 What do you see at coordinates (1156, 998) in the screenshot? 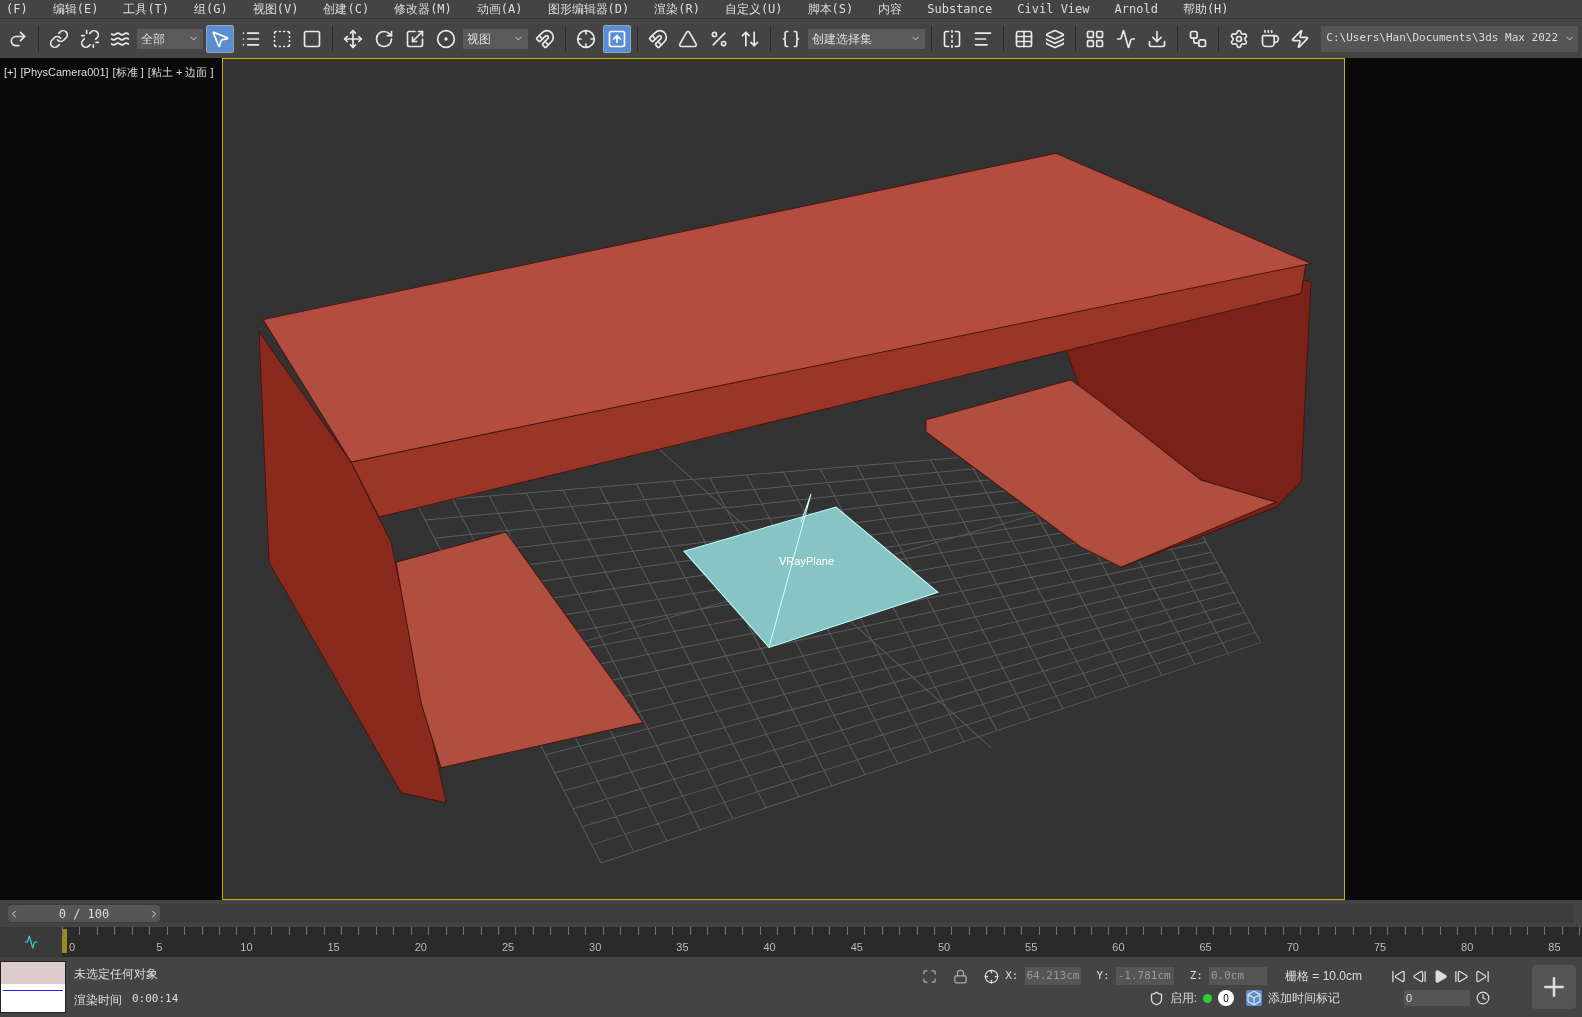
I see `shield-icon` at bounding box center [1156, 998].